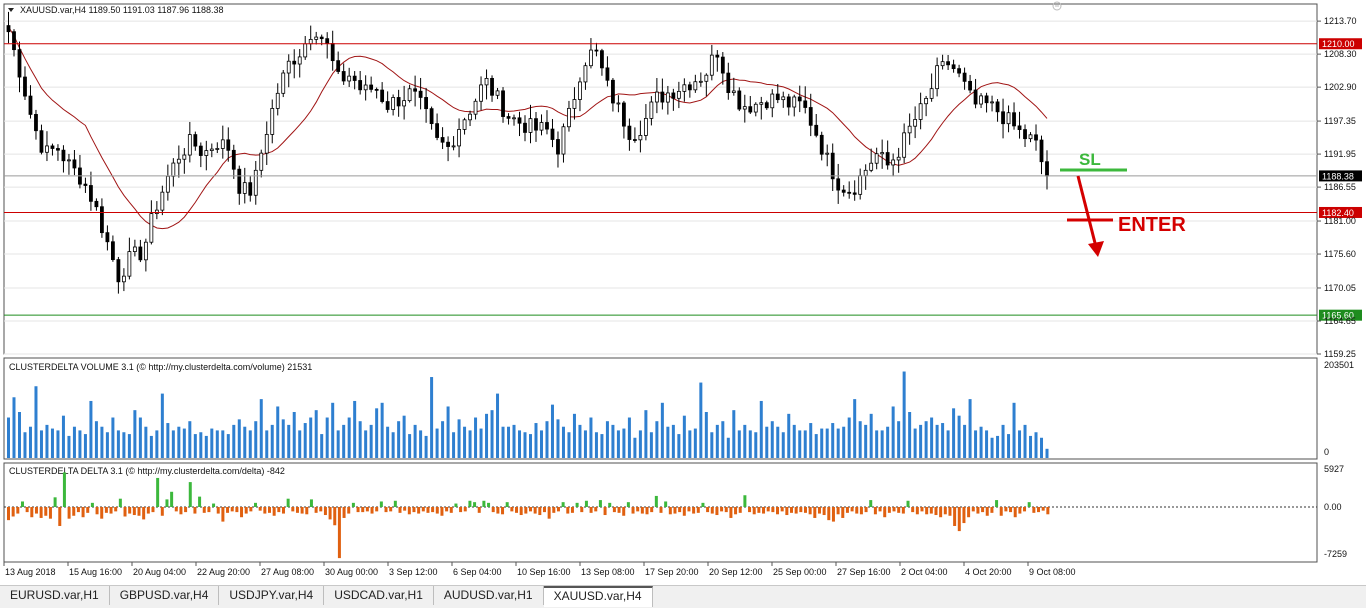  What do you see at coordinates (287, 572) in the screenshot?
I see `time-tick-label: 27 Aug 08:00` at bounding box center [287, 572].